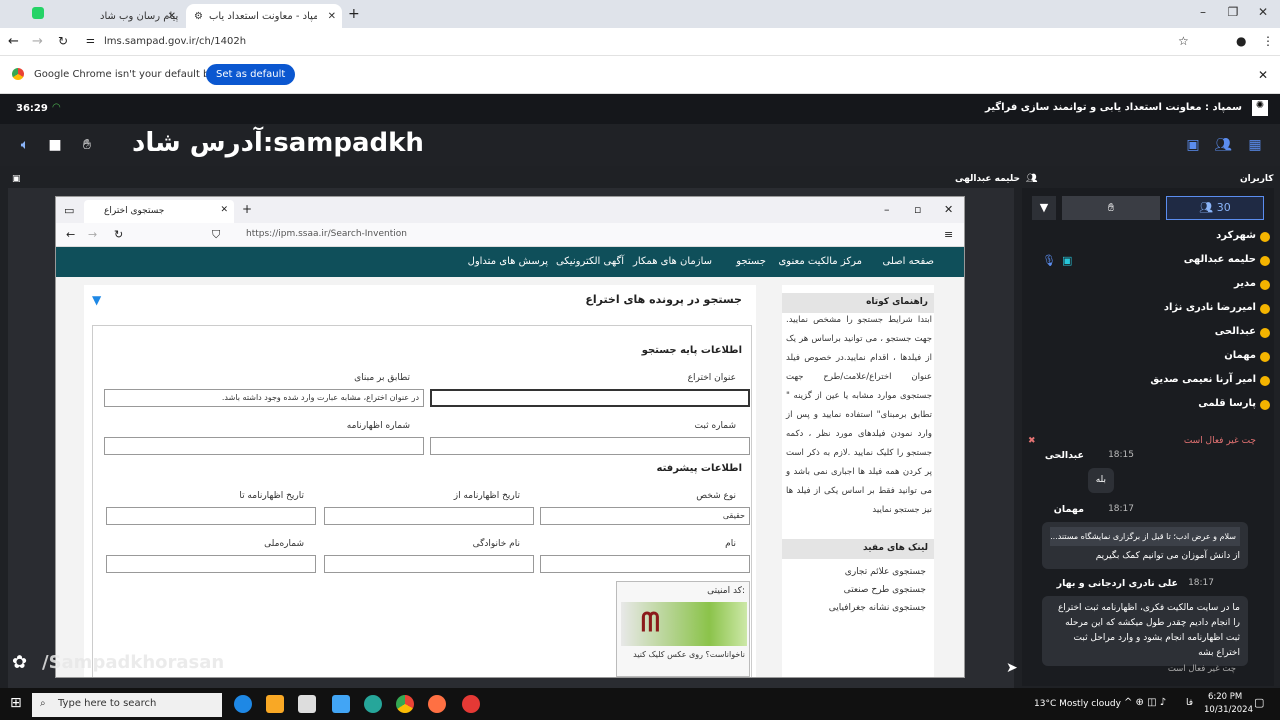 The height and width of the screenshot is (720, 1280). I want to click on nav-ip-center: مرکز مالکیت معنوی, so click(820, 261).